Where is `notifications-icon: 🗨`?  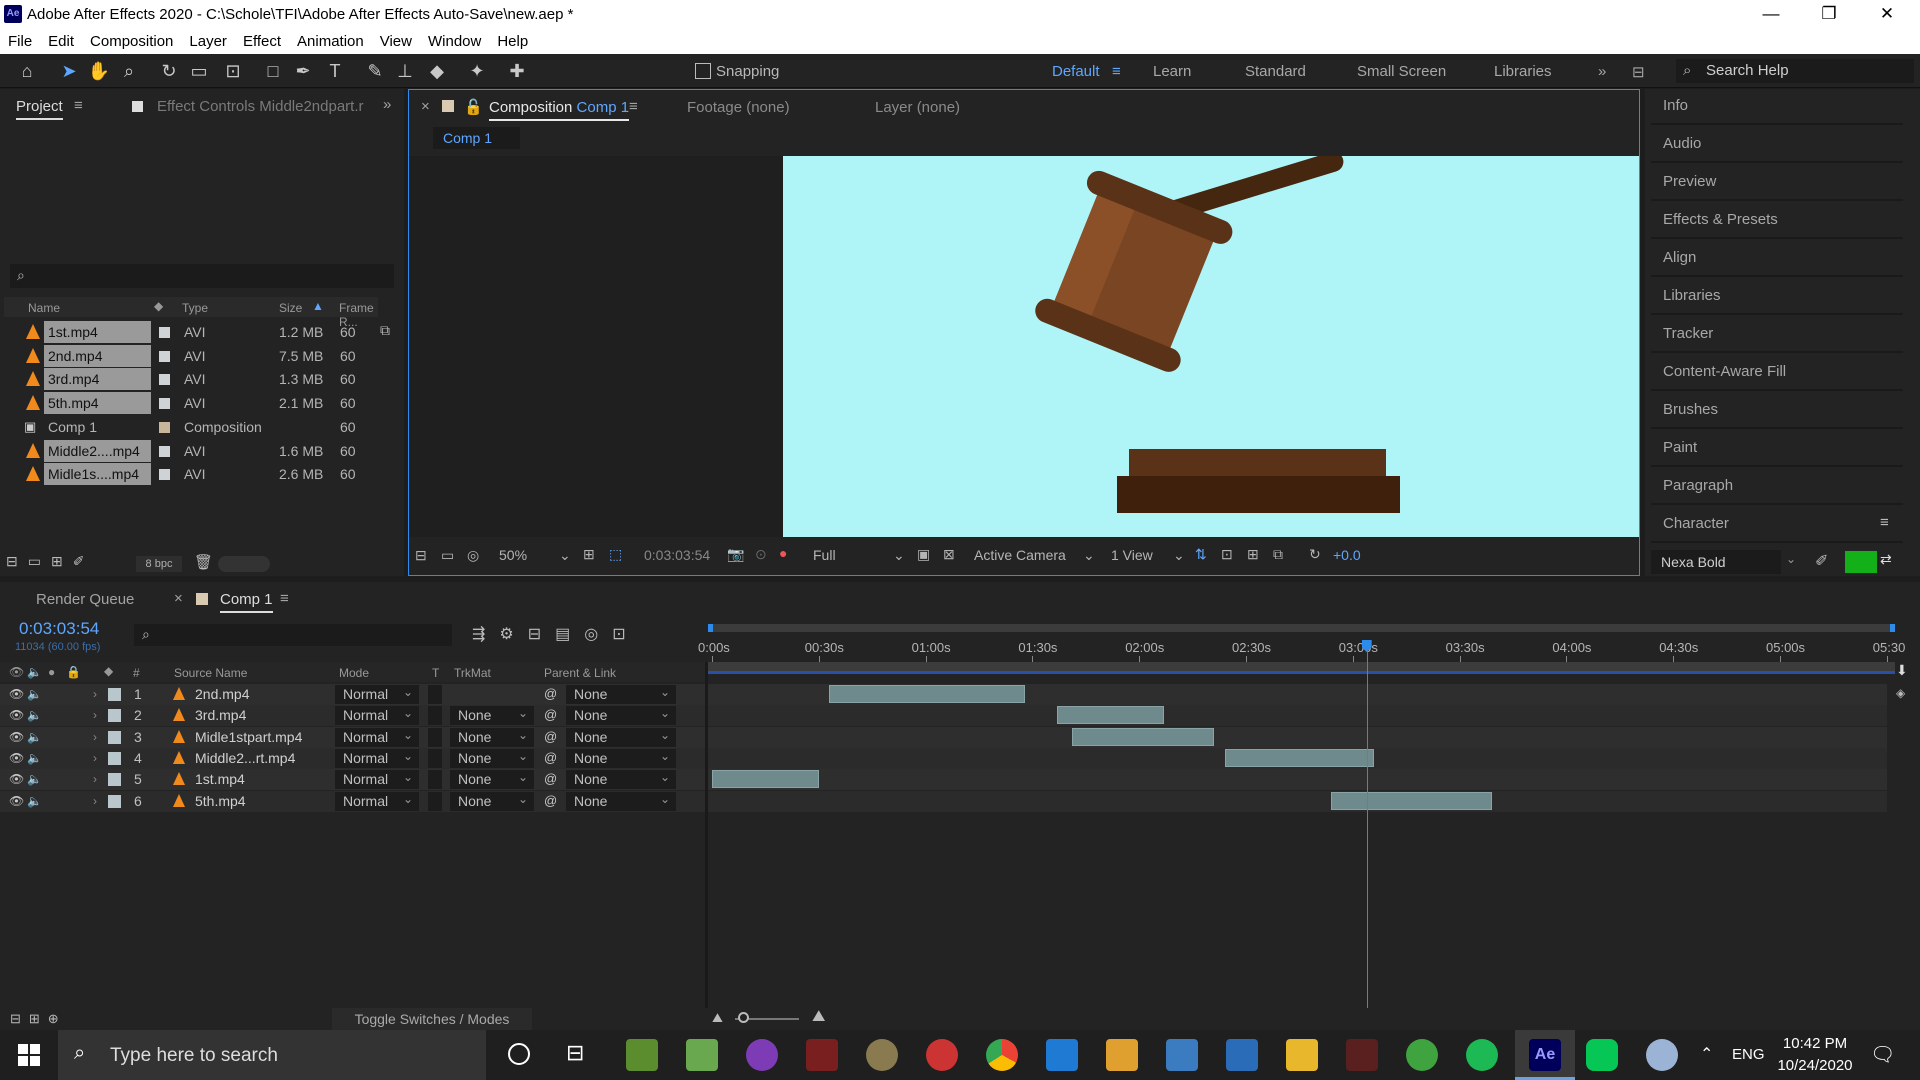 notifications-icon: 🗨 is located at coordinates (1882, 1054).